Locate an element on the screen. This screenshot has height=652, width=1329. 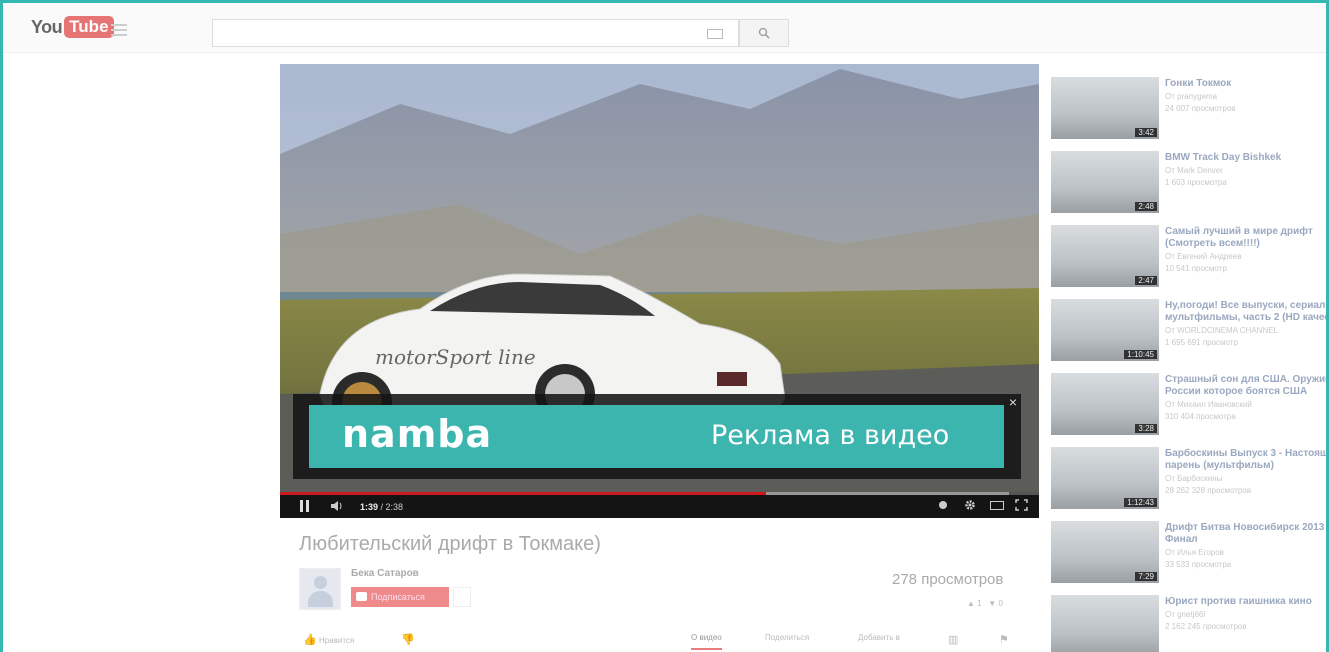
duration-badge: 1:12:43 is located at coordinates (1140, 502).